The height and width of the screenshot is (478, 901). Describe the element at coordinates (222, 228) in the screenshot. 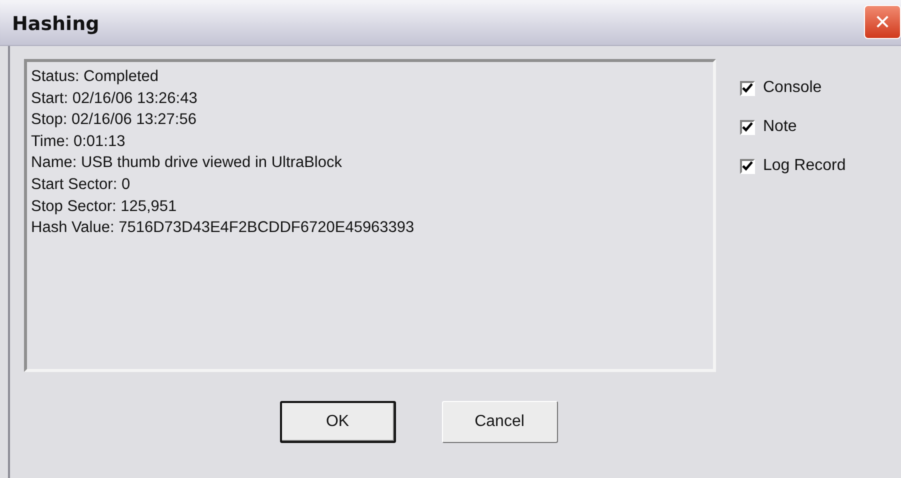

I see `detail-line: Hash Value: 7516D73D43E4F2BCDDF6720E45963393` at that location.